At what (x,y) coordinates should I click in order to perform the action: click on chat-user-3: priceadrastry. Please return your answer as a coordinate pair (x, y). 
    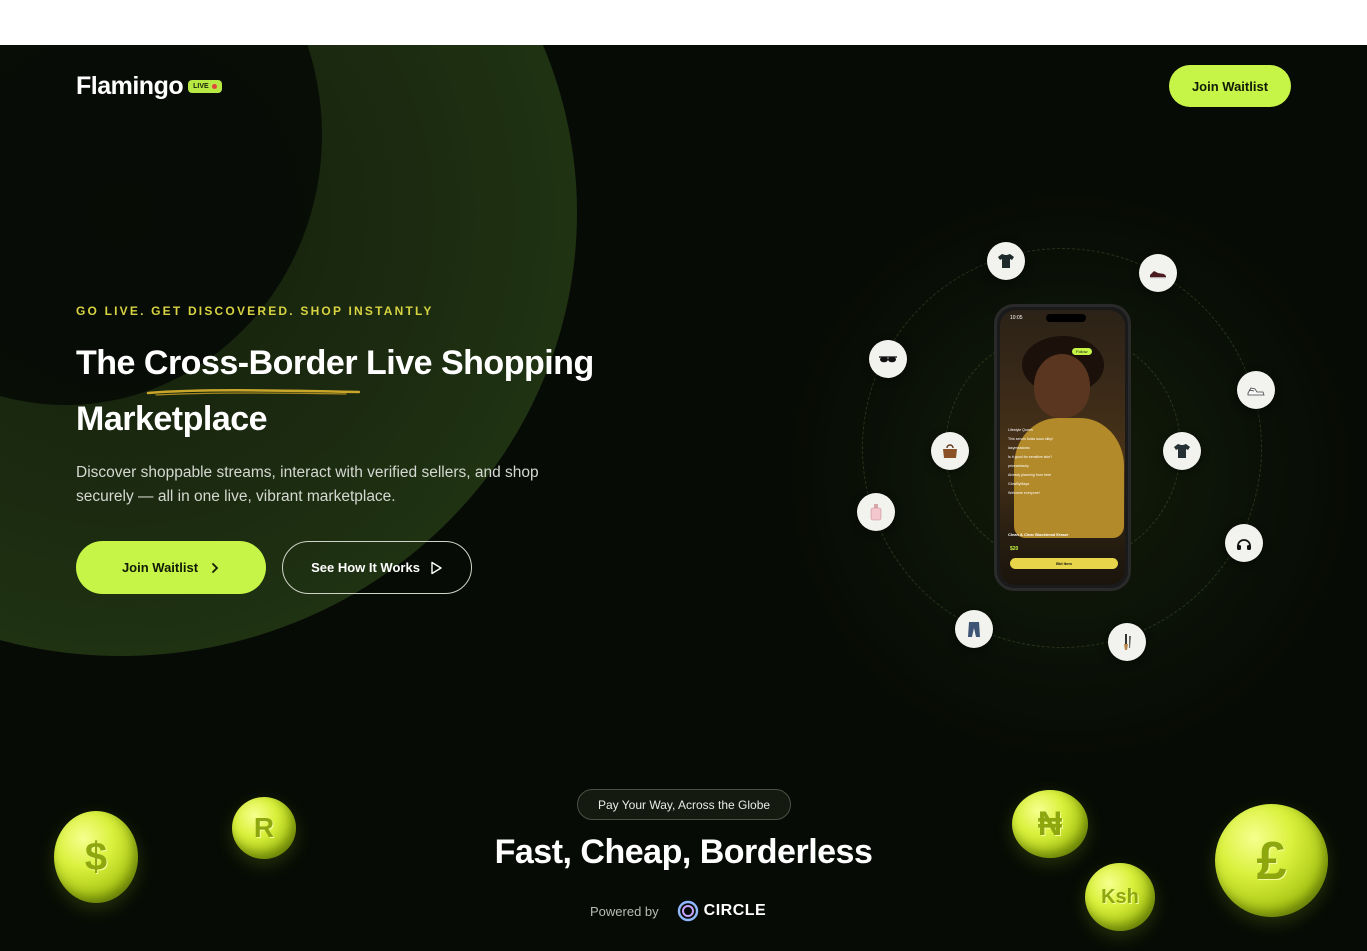
    Looking at the image, I should click on (1018, 466).